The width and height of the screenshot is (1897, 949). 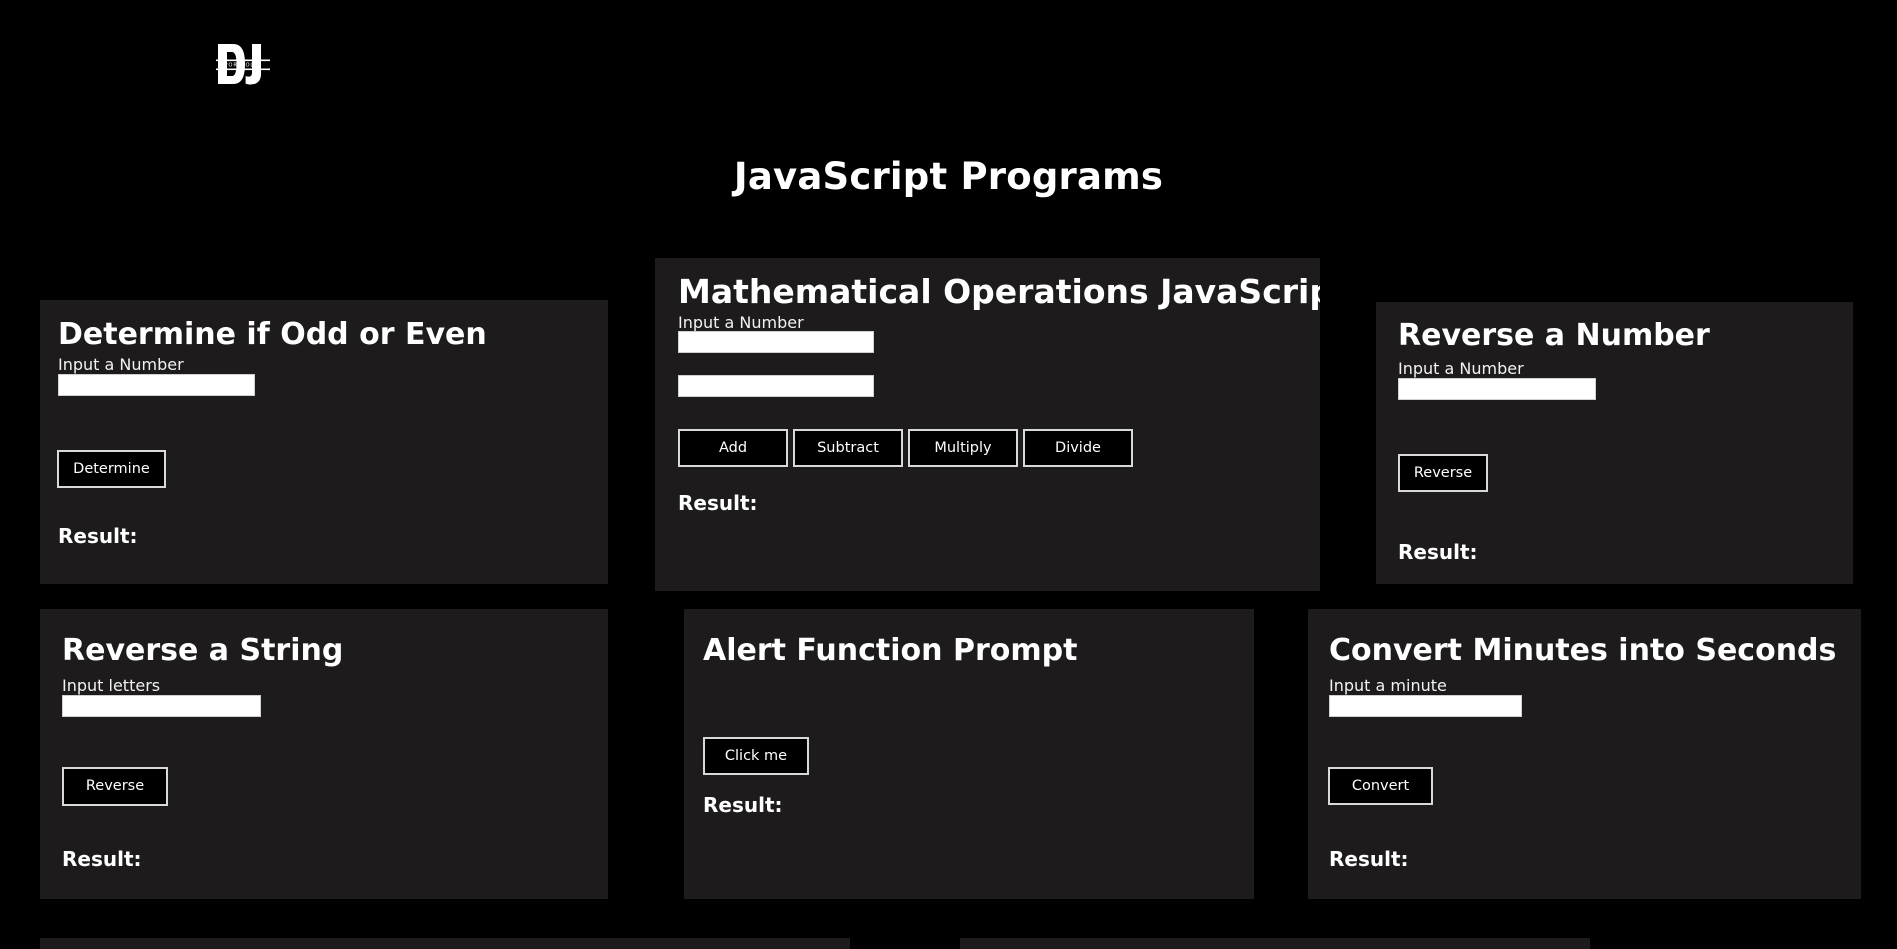 I want to click on subtract-button: Subtract, so click(x=848, y=448).